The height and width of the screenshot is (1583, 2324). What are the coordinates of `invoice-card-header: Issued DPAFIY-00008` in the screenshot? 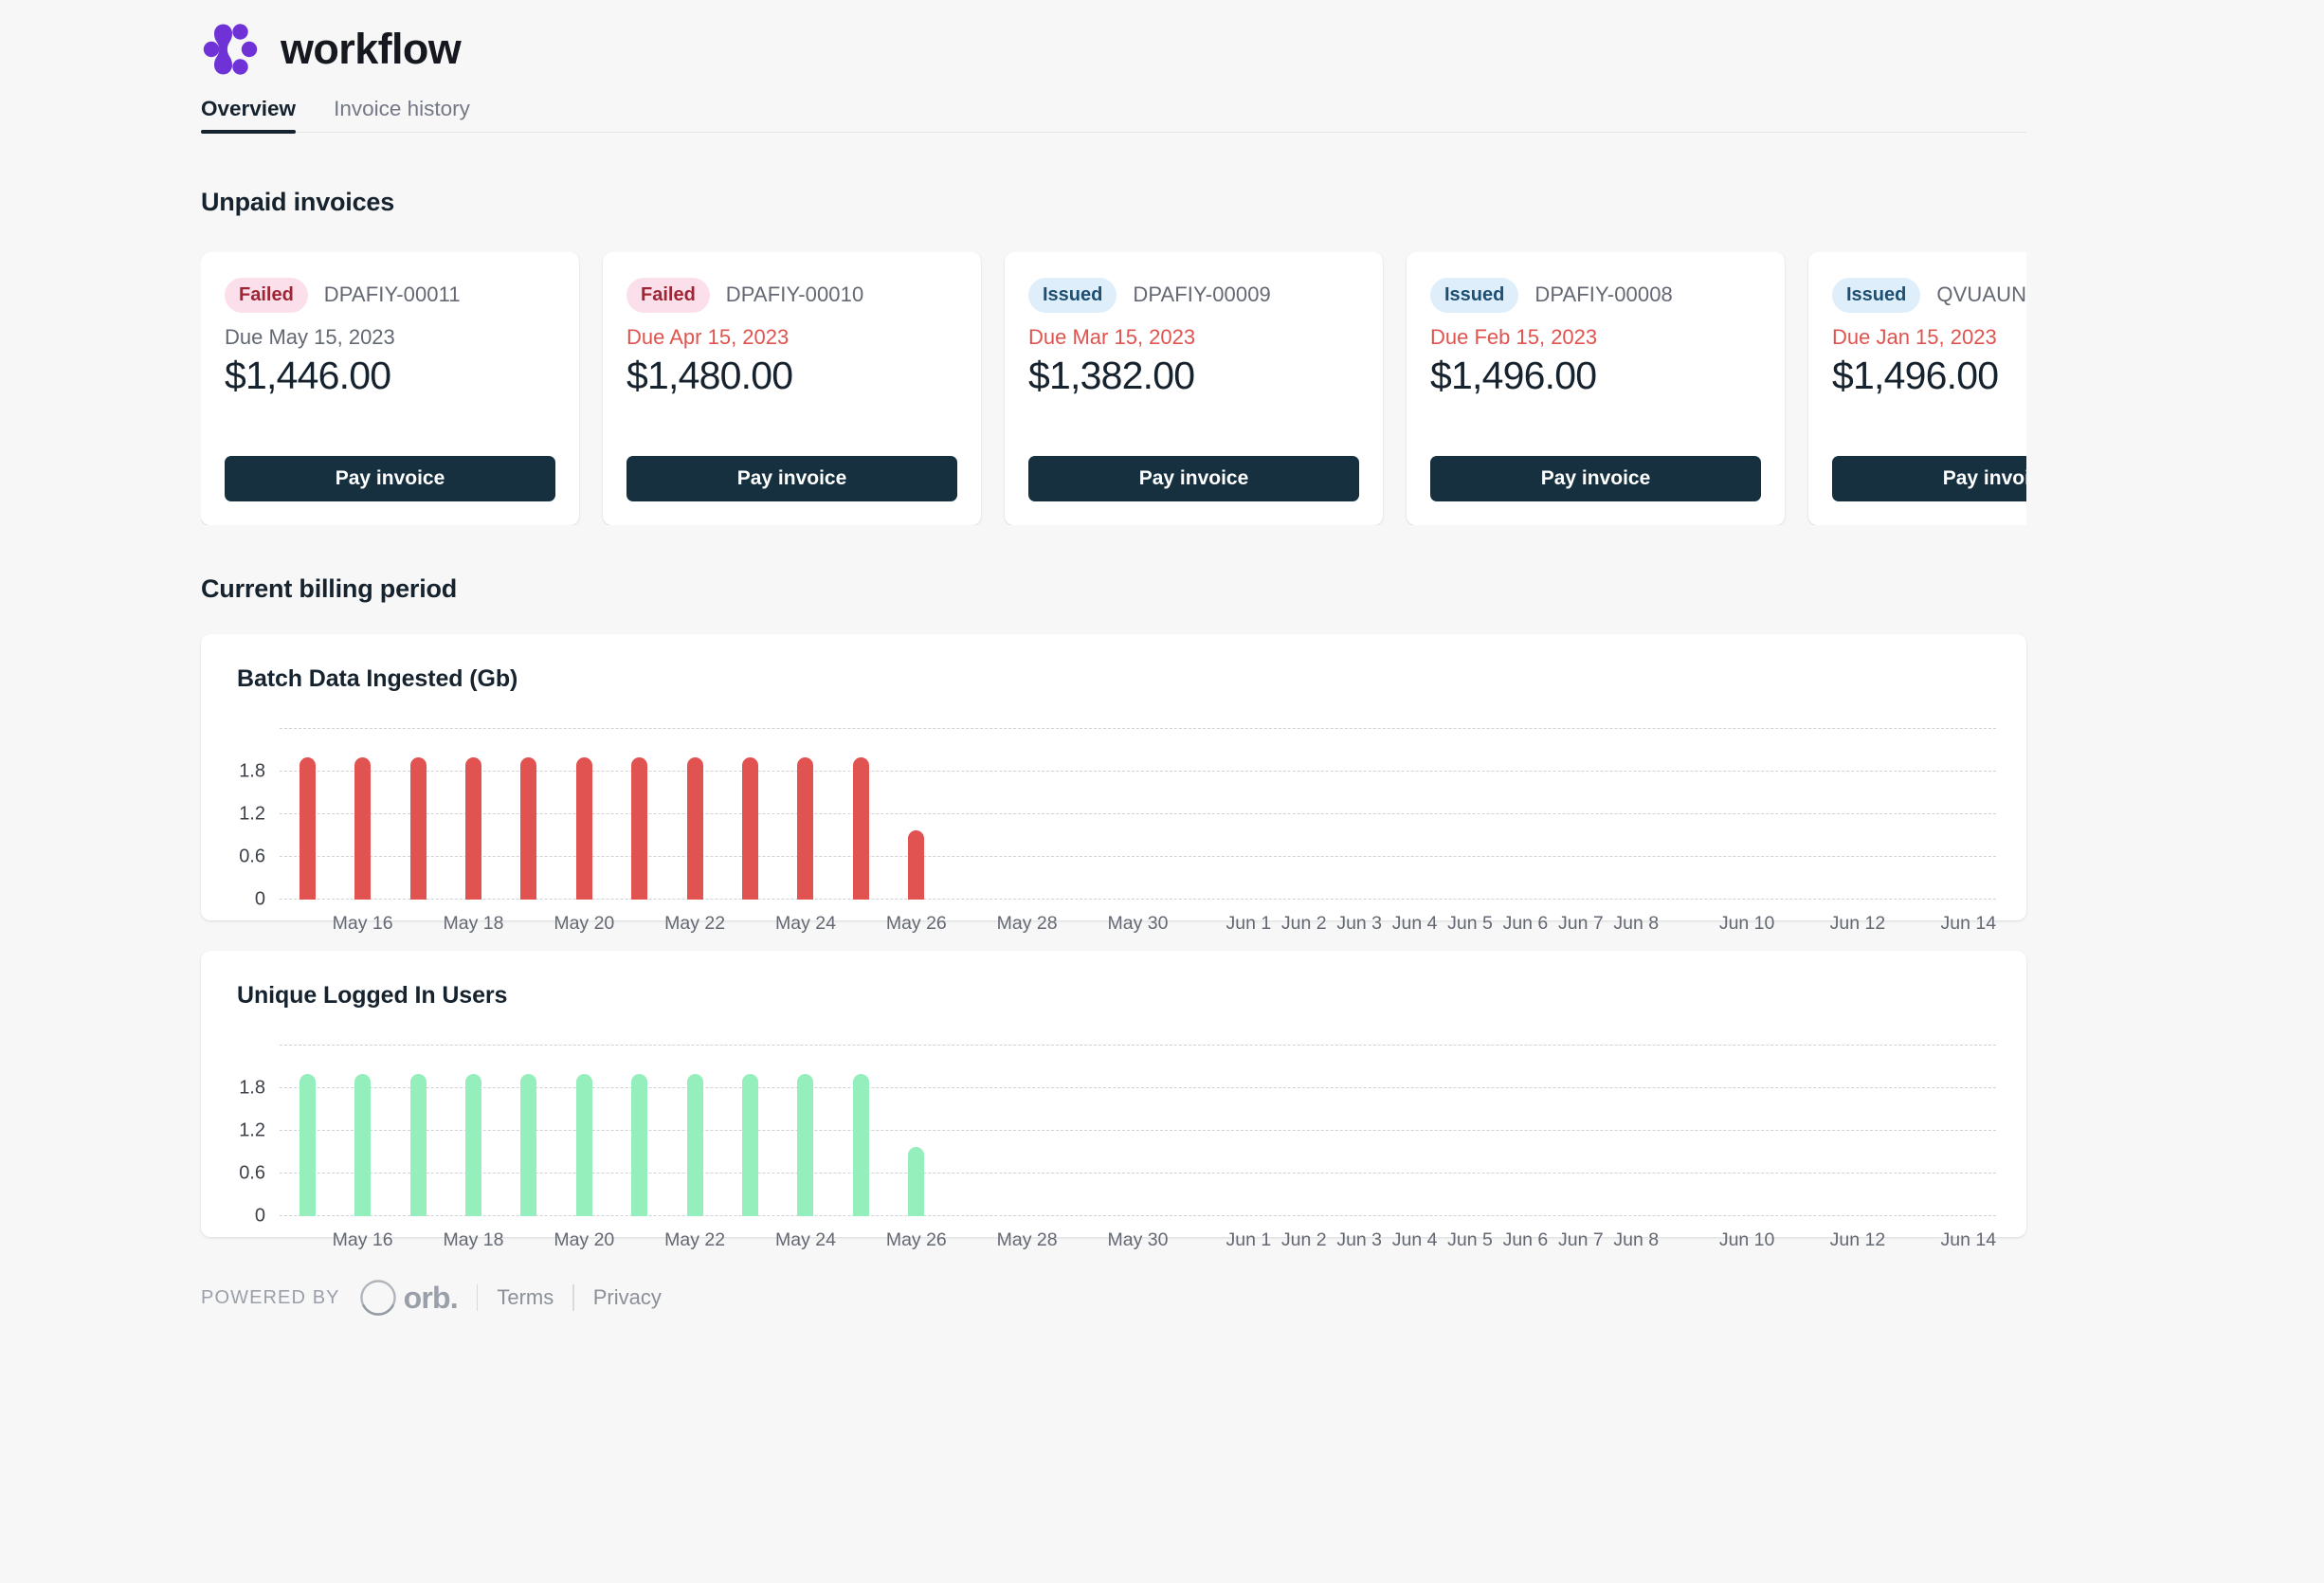 It's located at (1595, 295).